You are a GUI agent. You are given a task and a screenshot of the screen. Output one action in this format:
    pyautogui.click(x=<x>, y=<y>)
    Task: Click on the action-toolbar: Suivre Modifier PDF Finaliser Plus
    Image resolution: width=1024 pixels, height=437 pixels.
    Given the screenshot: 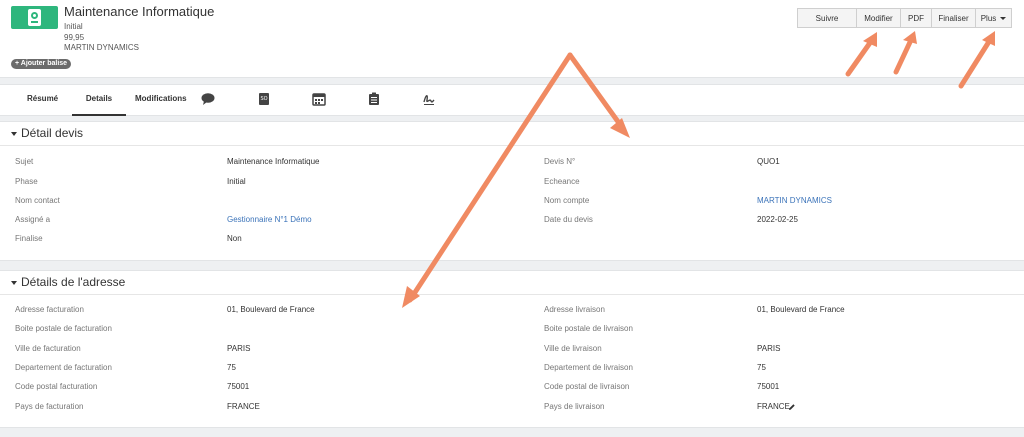 What is the action you would take?
    pyautogui.click(x=904, y=18)
    